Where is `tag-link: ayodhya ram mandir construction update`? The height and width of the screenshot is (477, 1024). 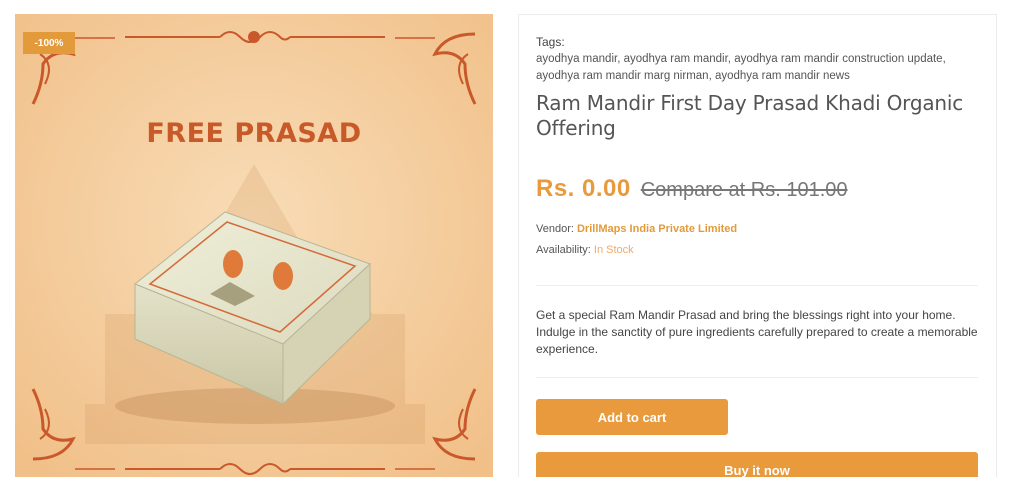
tag-link: ayodhya ram mandir construction update is located at coordinates (838, 59).